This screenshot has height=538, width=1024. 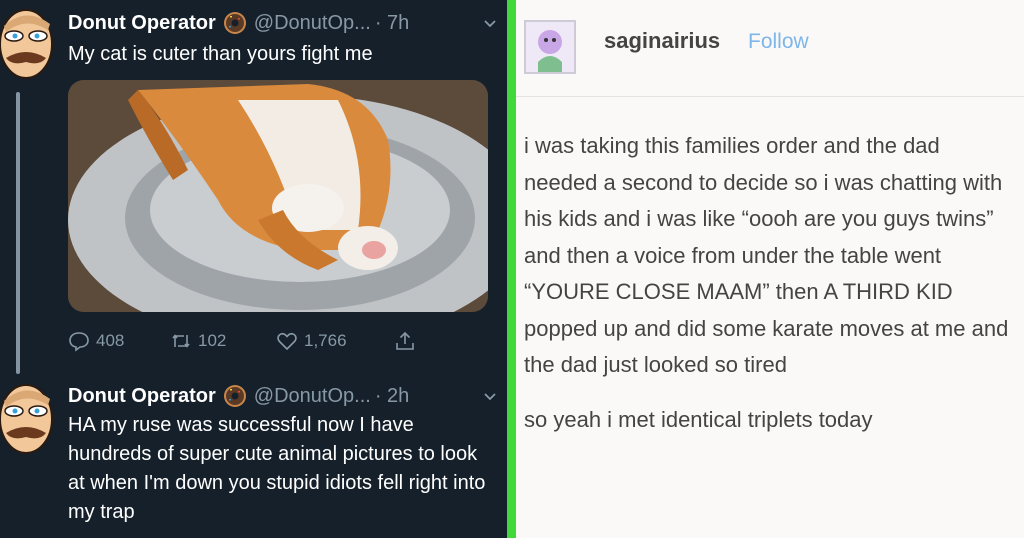 I want to click on username: saginairius, so click(x=662, y=41).